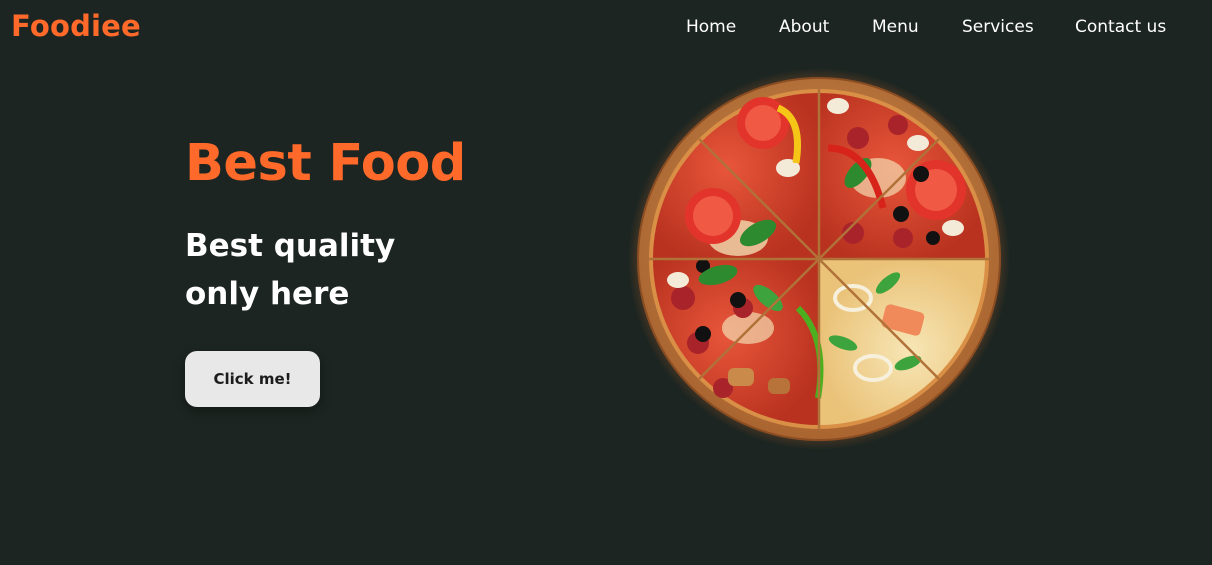 The height and width of the screenshot is (565, 1212). Describe the element at coordinates (325, 163) in the screenshot. I see `hero-title: Best Food` at that location.